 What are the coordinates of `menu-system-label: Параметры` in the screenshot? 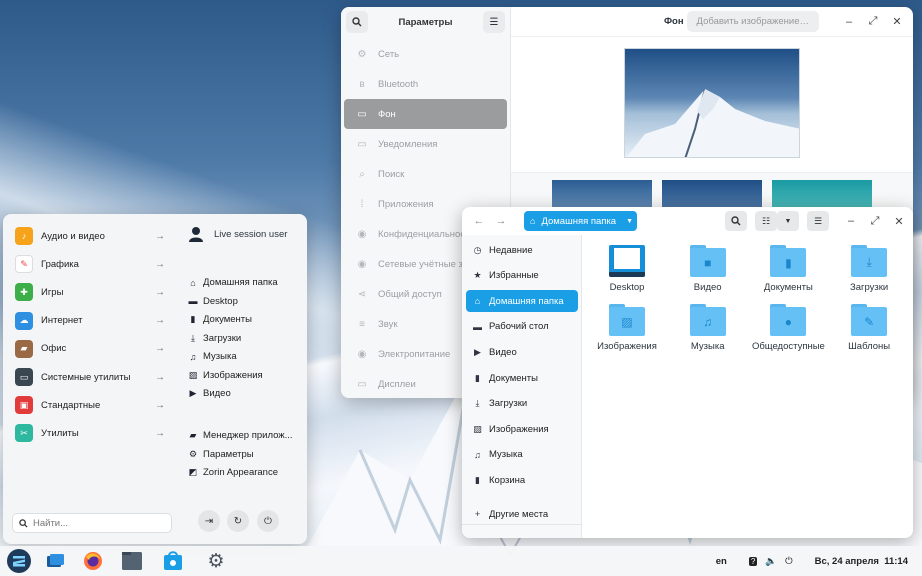 It's located at (228, 454).